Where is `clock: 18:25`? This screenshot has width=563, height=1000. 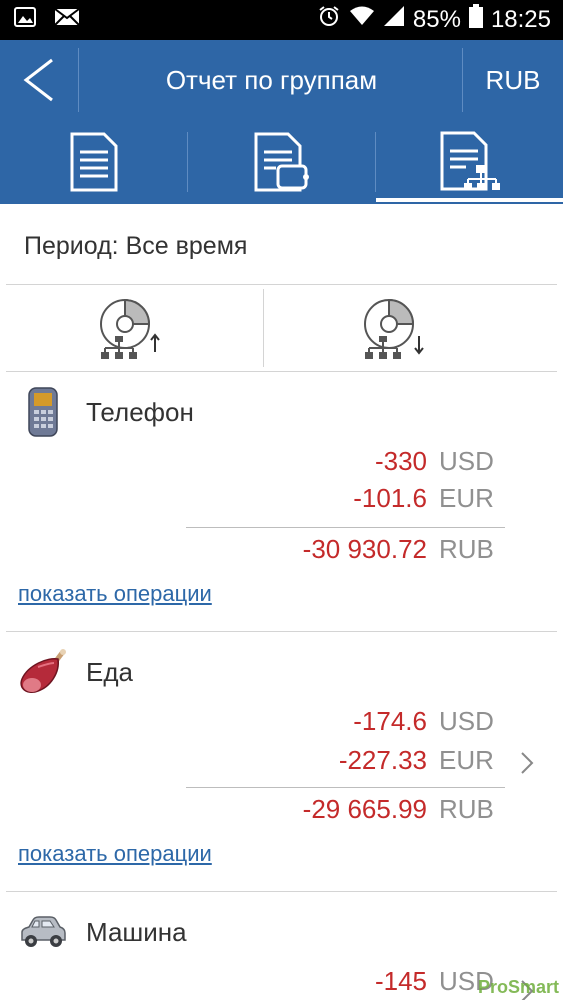
clock: 18:25 is located at coordinates (520, 19).